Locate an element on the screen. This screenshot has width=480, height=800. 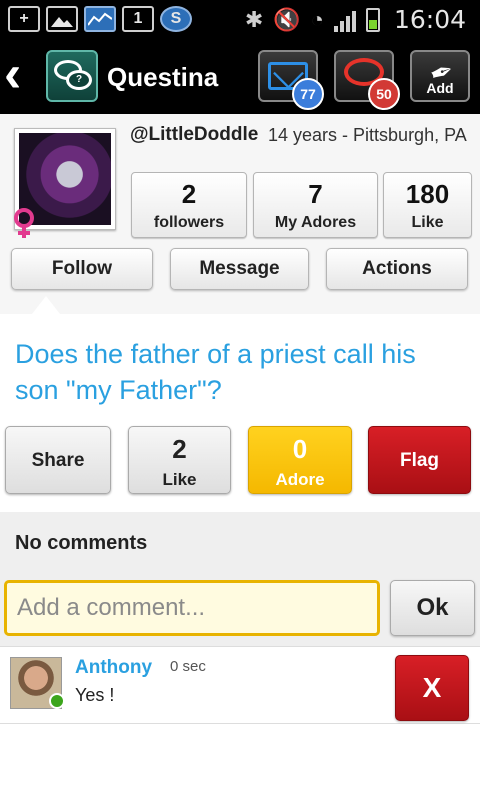
app-title: Questina is located at coordinates (163, 77).